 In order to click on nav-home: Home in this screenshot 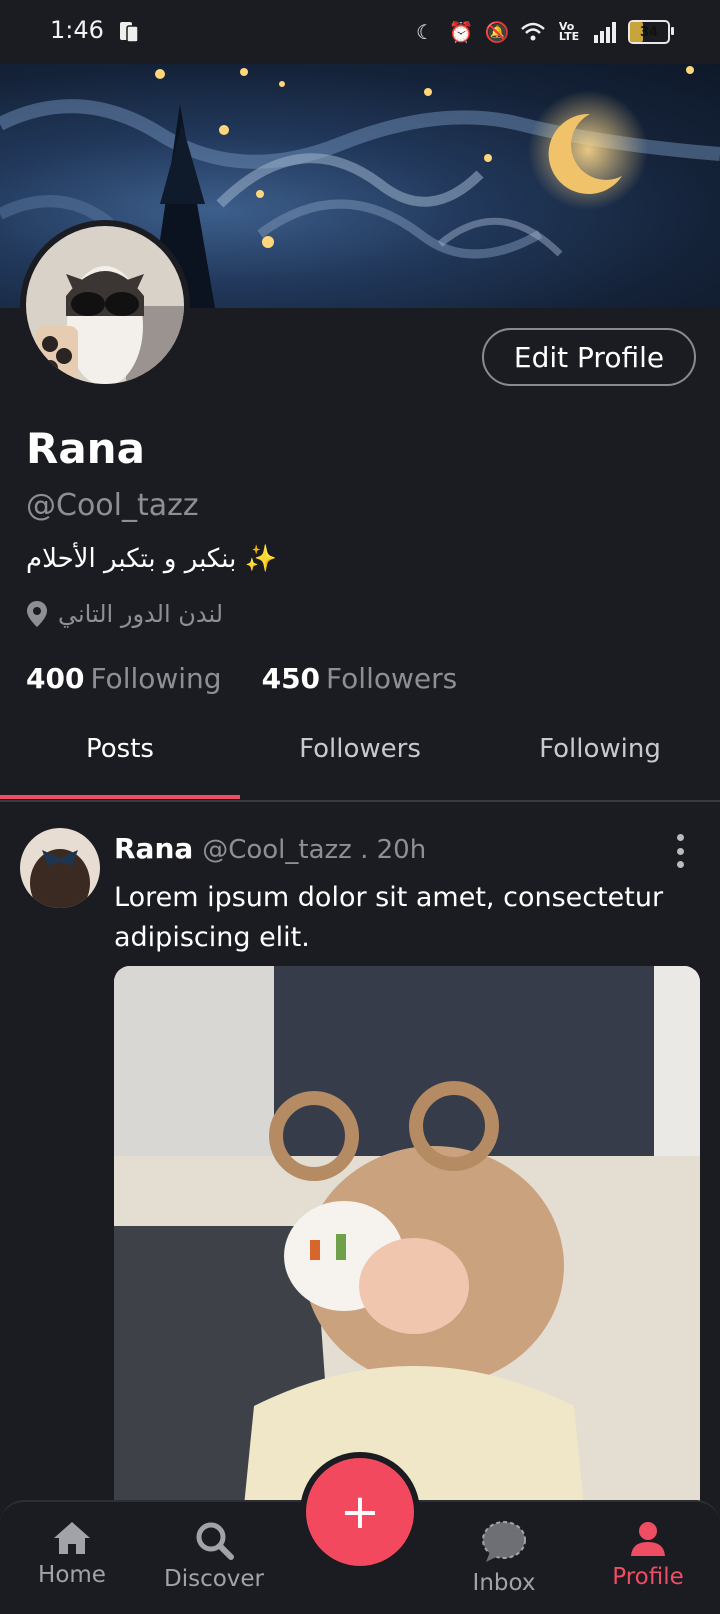, I will do `click(72, 1554)`.